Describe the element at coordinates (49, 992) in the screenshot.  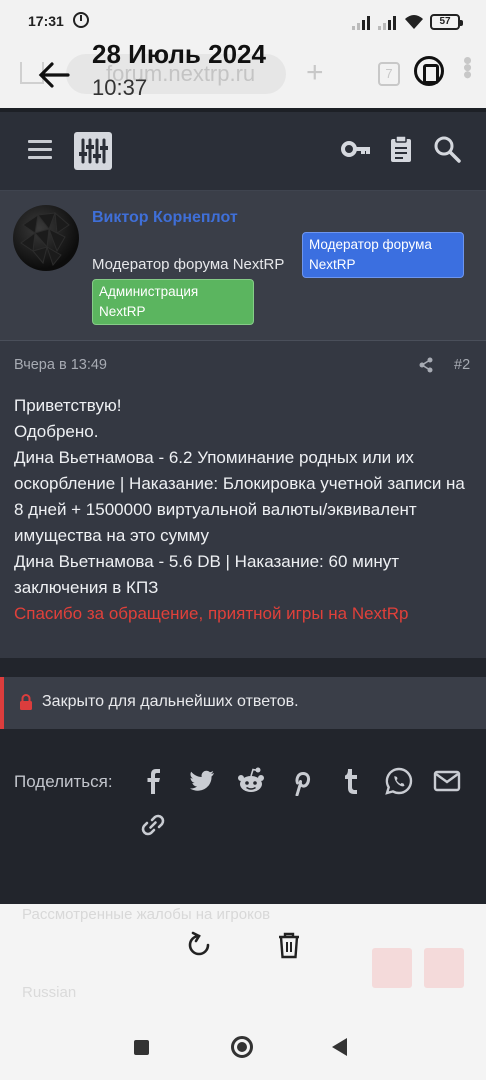
I see `language-ghost: Russian` at that location.